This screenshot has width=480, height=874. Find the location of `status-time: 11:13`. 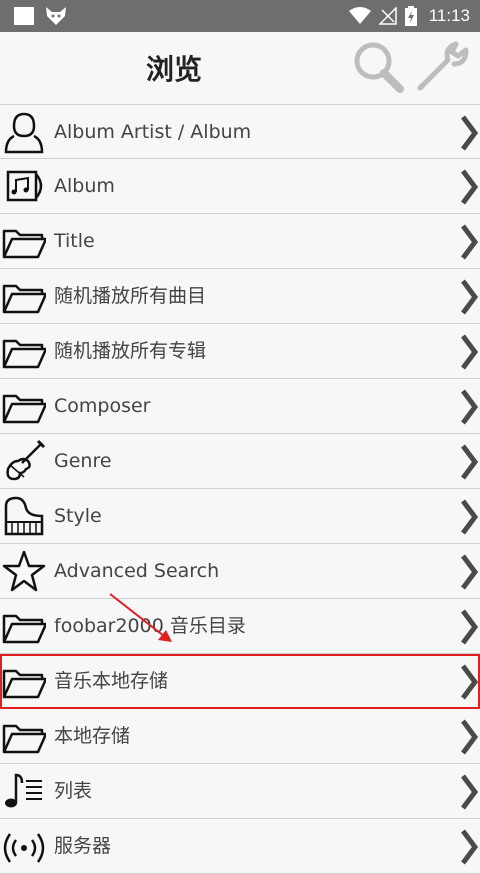

status-time: 11:13 is located at coordinates (449, 15).